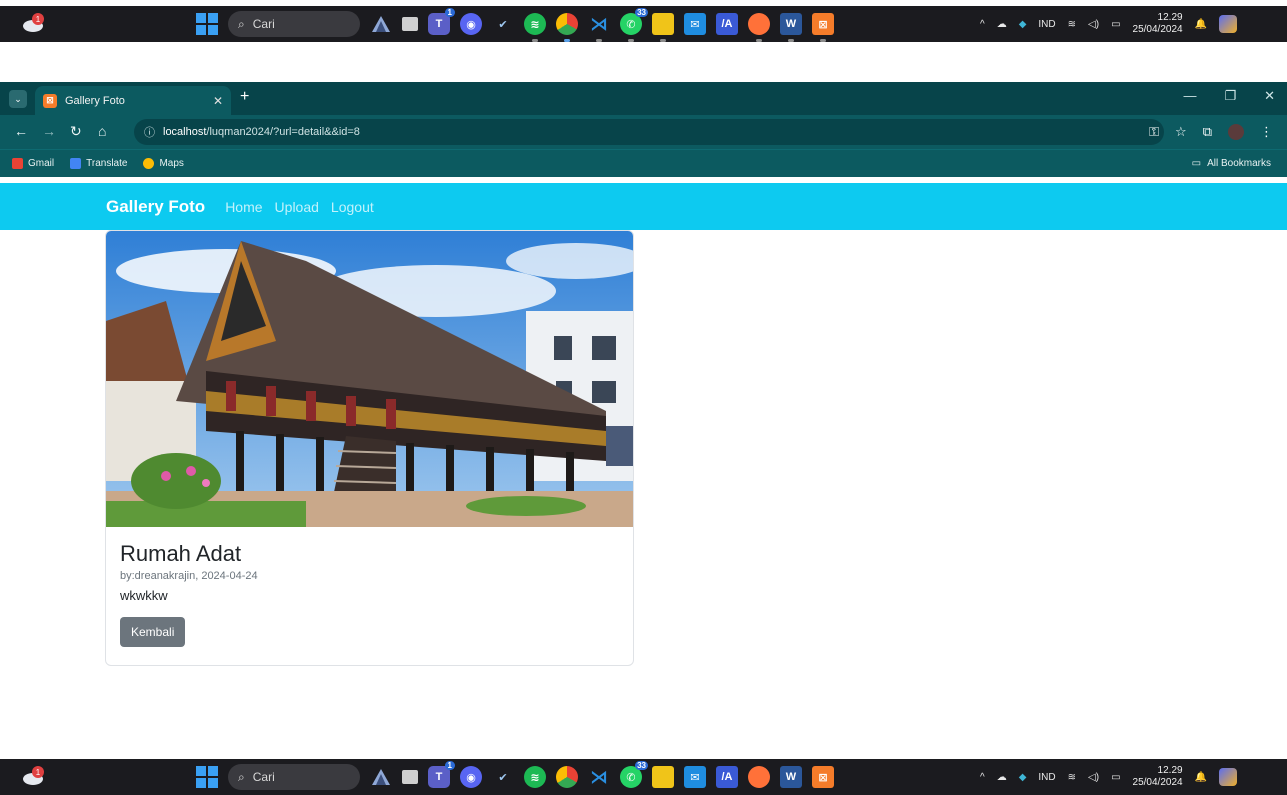 This screenshot has width=1287, height=795. Describe the element at coordinates (283, 132) in the screenshot. I see `url-path: /luqman2024/?url=detail&&id=8` at that location.